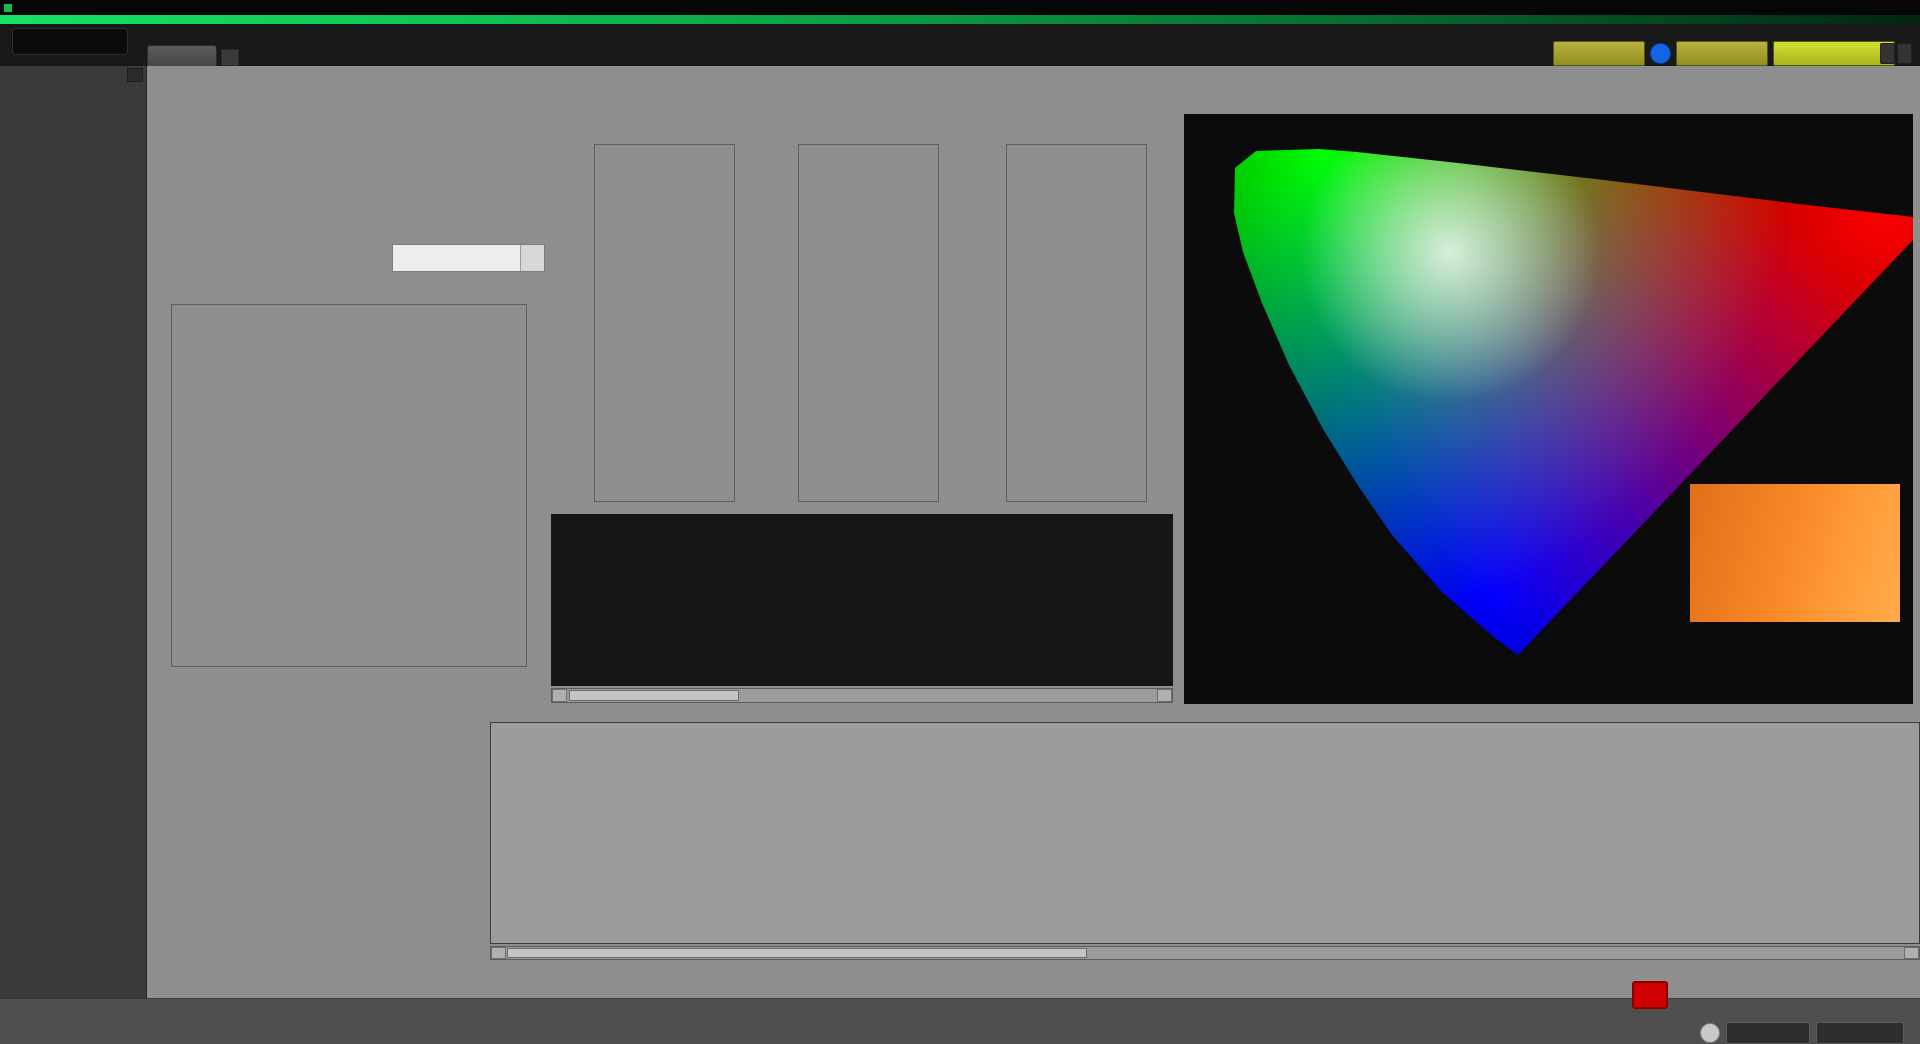 Image resolution: width=1920 pixels, height=1044 pixels. I want to click on notebookcheck-logo-icon, so click(1650, 995).